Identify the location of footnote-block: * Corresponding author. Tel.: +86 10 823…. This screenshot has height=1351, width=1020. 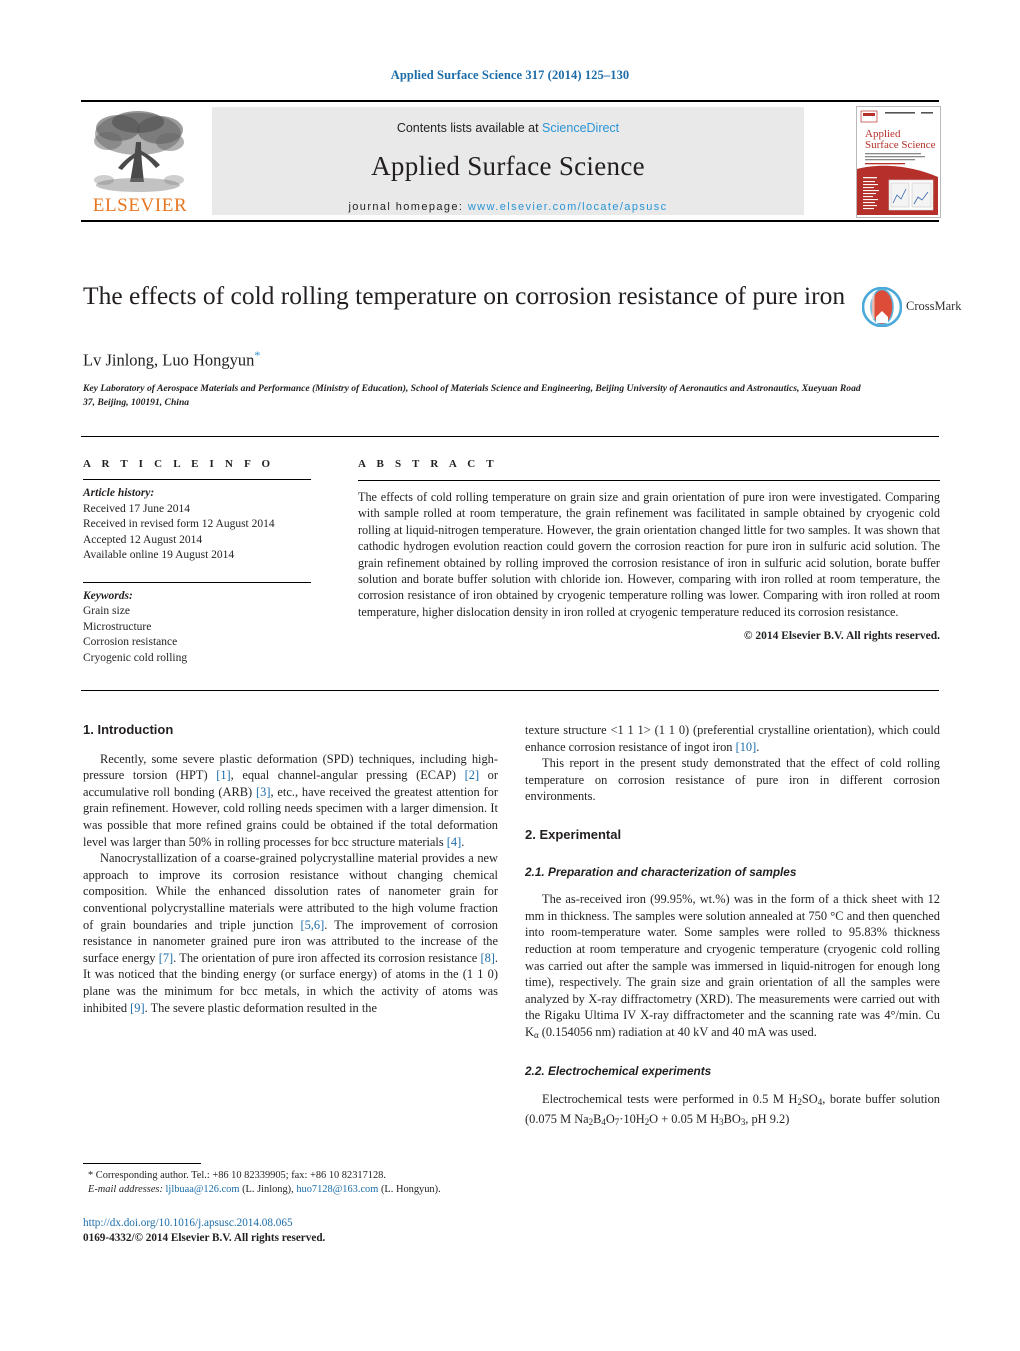
(293, 1183).